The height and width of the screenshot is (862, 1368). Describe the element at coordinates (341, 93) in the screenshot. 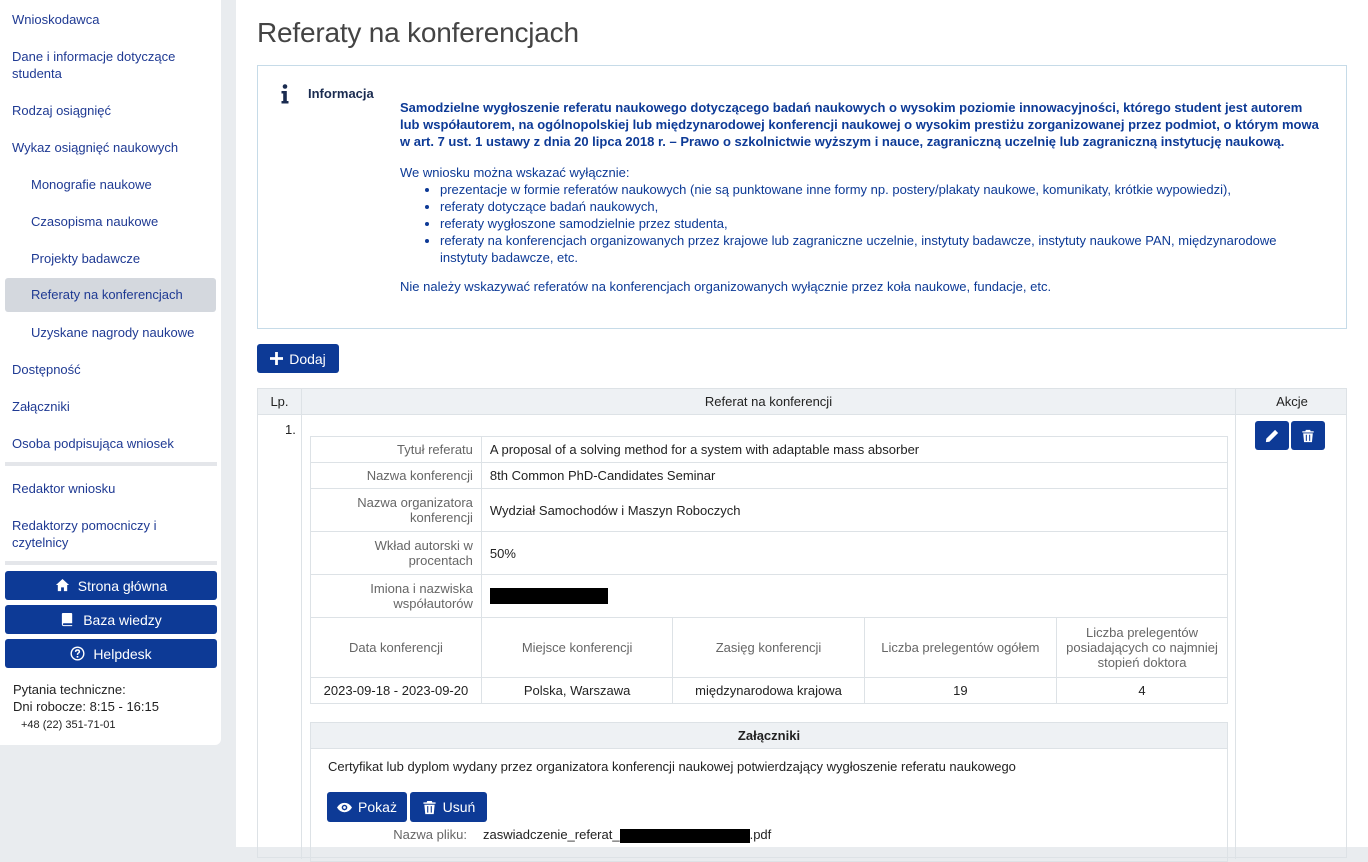

I see `info-label: Informacja` at that location.